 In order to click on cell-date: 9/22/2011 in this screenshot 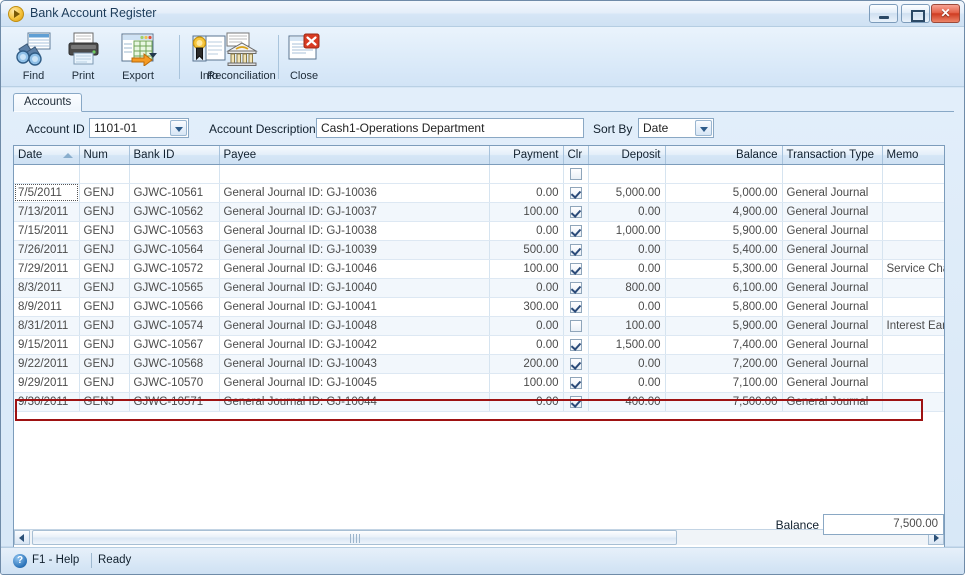, I will do `click(47, 364)`.